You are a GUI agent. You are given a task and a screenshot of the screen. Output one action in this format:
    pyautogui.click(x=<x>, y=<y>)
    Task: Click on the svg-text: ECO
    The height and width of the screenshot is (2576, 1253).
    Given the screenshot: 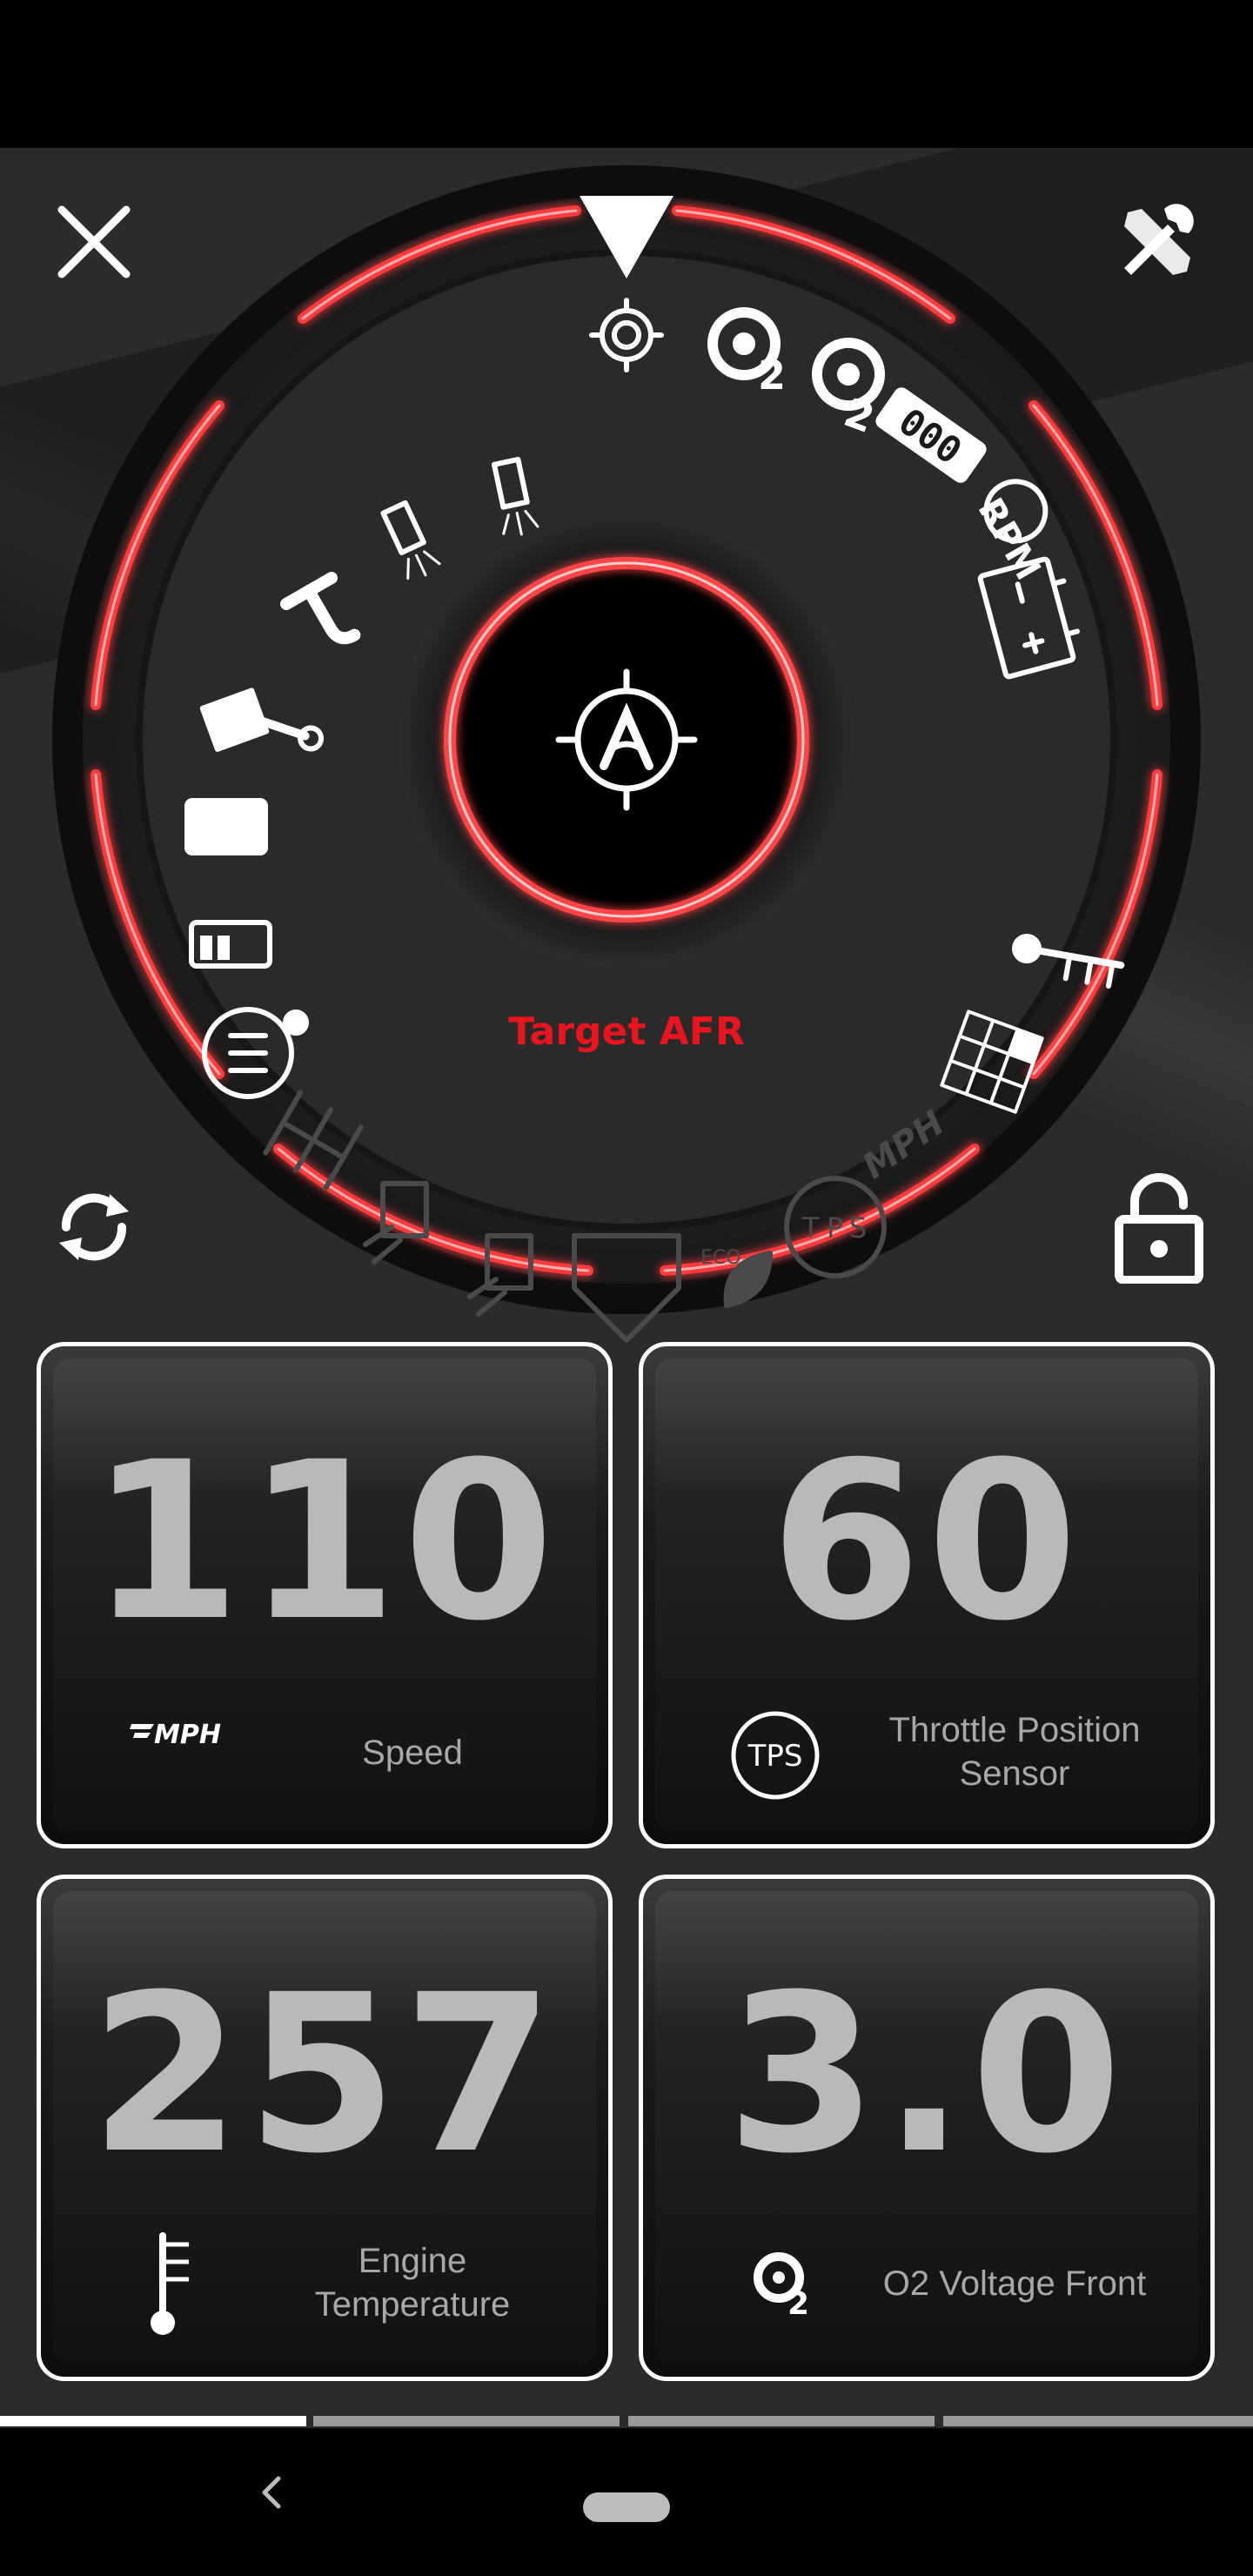 What is the action you would take?
    pyautogui.click(x=721, y=1258)
    